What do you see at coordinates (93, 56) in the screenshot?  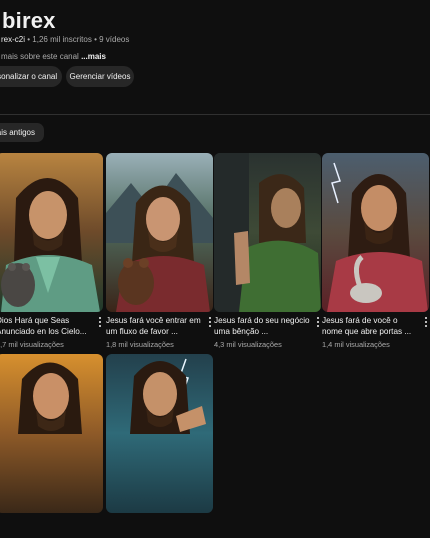 I see `about-more: ...mais` at bounding box center [93, 56].